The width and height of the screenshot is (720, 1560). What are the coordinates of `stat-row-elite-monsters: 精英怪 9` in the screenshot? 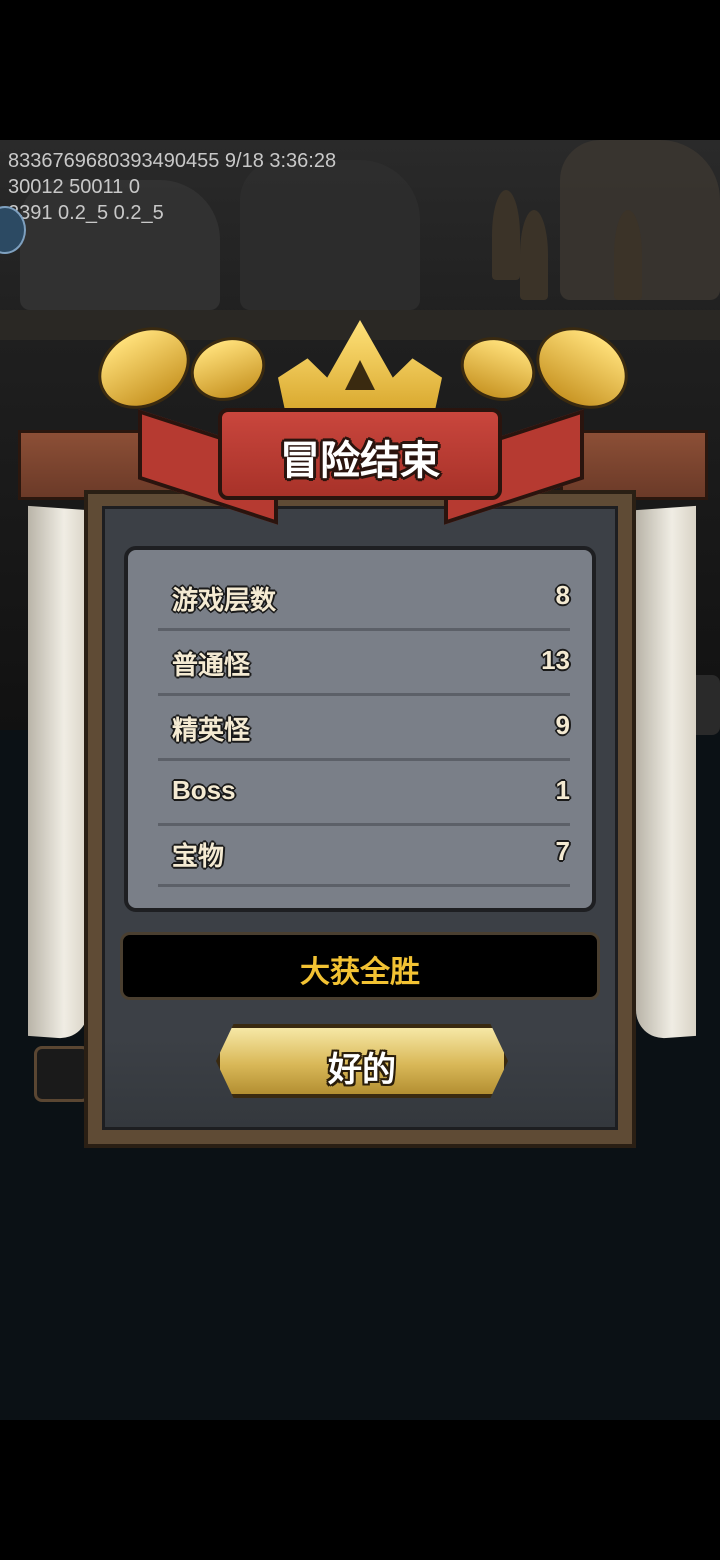 It's located at (364, 729).